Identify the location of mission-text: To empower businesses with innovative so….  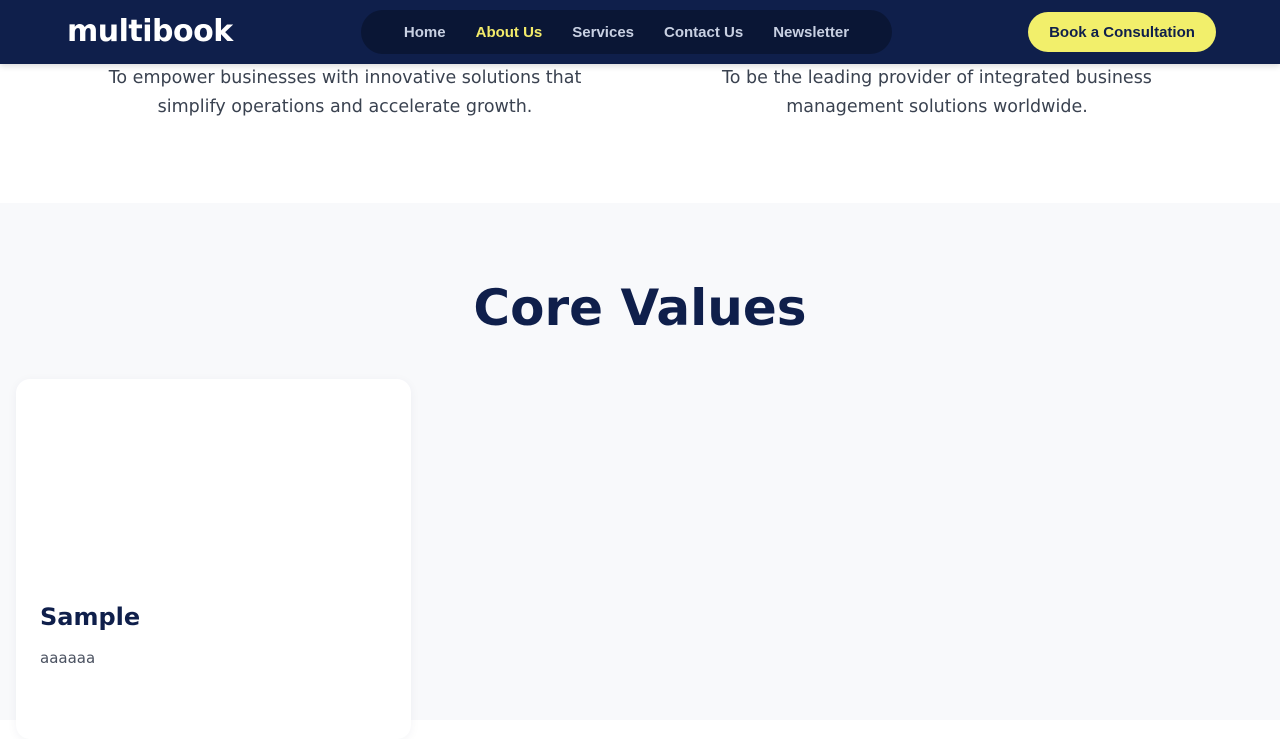
(345, 92).